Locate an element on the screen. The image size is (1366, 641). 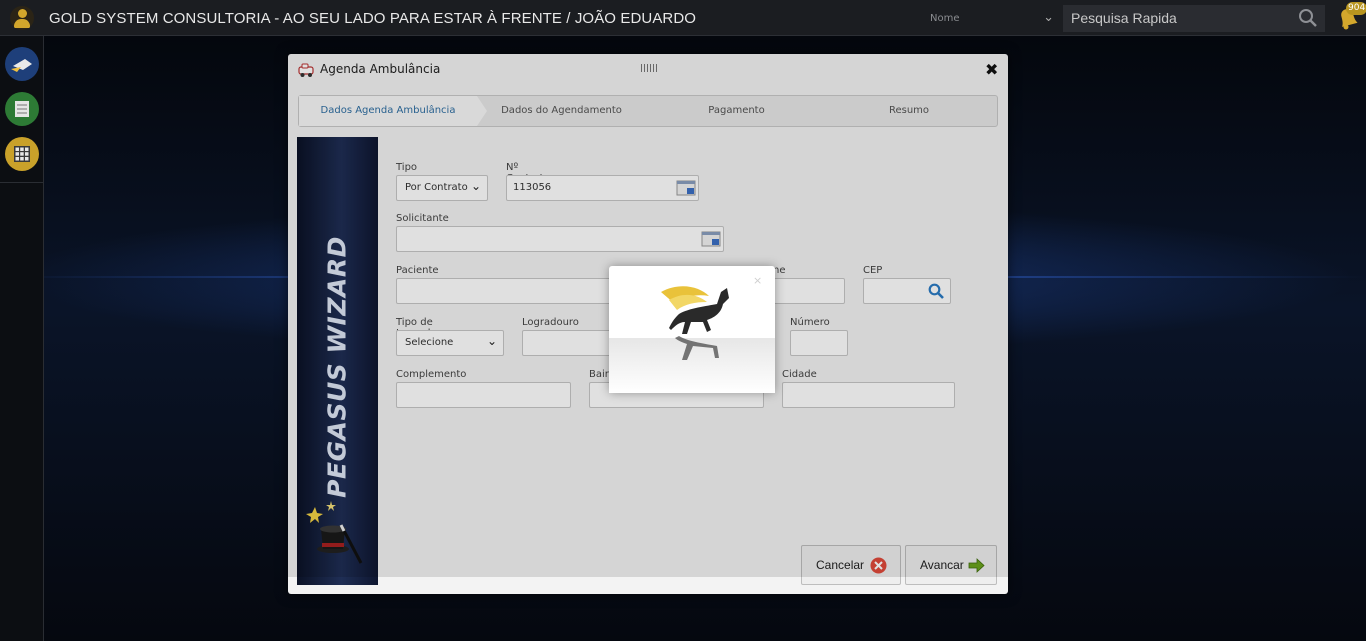
cep-input is located at coordinates (907, 291).